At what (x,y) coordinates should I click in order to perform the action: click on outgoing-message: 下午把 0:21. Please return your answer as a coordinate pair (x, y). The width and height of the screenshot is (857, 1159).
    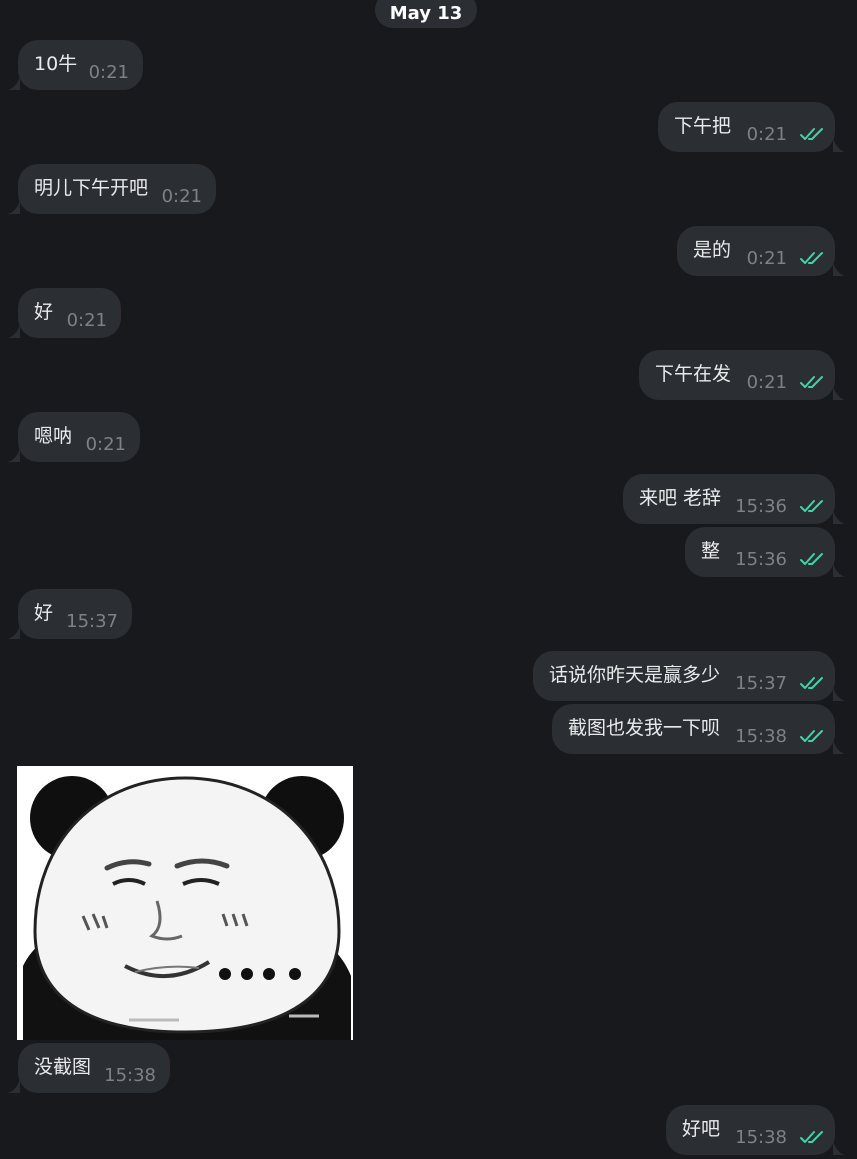
    Looking at the image, I should click on (751, 127).